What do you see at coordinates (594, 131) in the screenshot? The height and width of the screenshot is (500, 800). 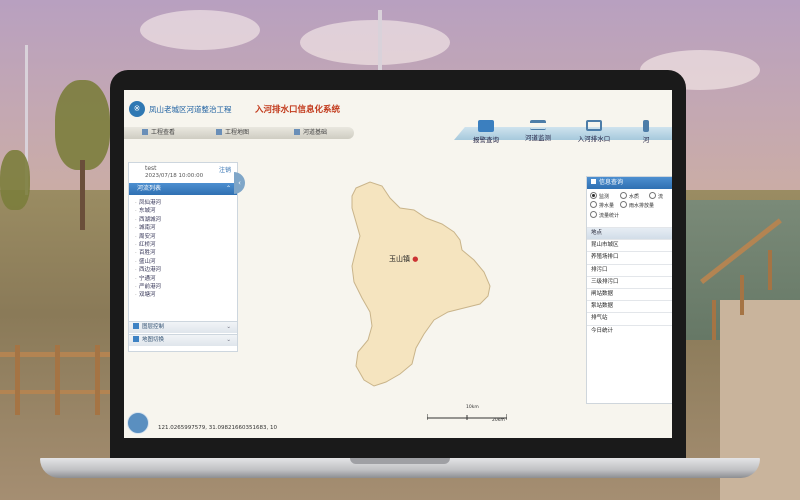 I see `nav-outlet: 入河排水口` at bounding box center [594, 131].